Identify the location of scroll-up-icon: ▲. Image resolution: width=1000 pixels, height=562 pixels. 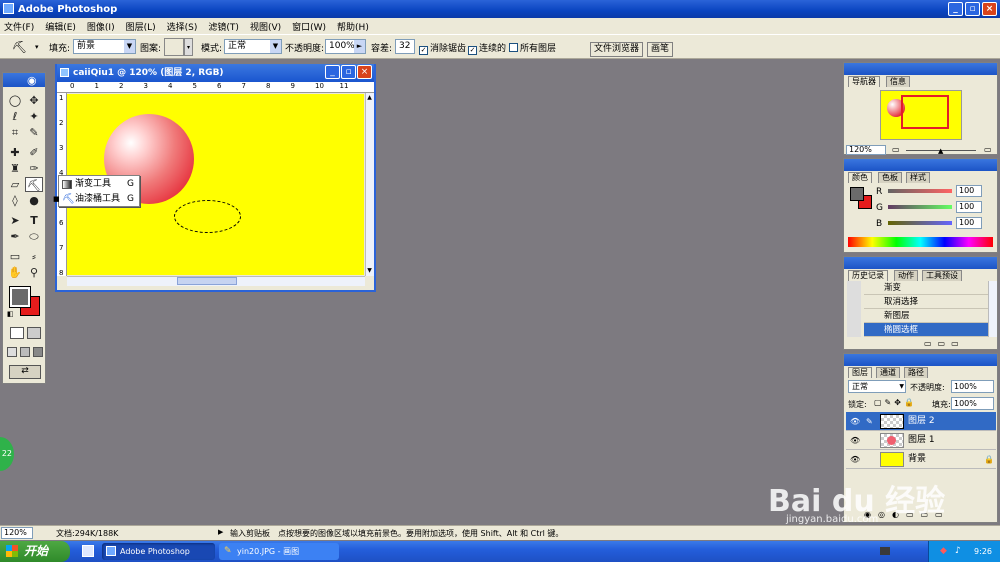
(369, 98).